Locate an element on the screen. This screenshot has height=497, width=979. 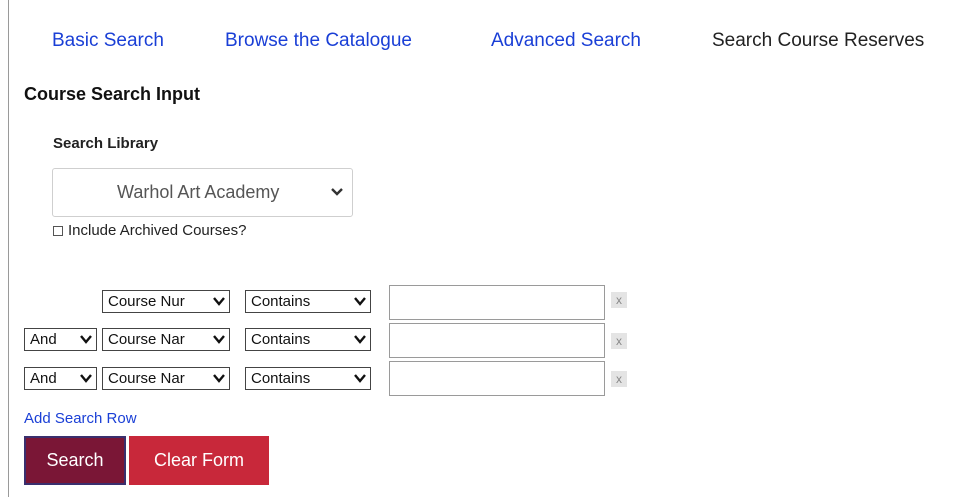
add-search-row-link: Add Search Row is located at coordinates (80, 418).